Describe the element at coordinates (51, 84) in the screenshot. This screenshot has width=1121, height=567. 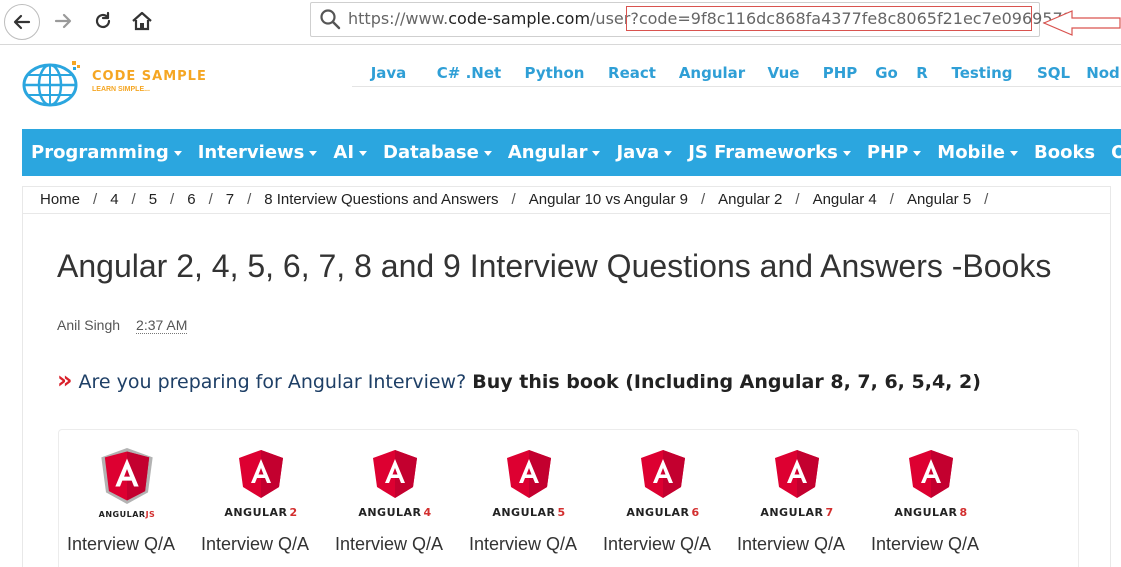
I see `globe-icon` at that location.